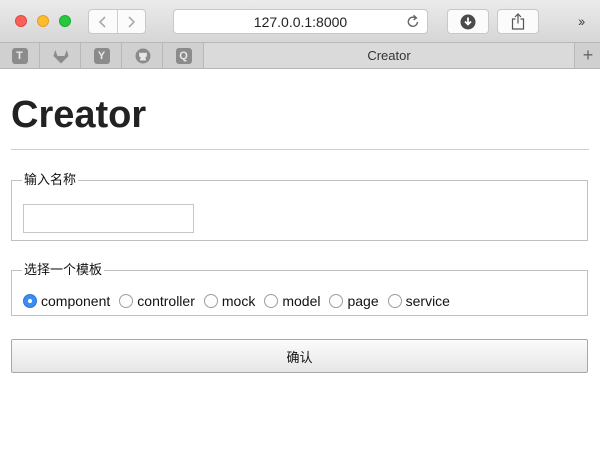  What do you see at coordinates (427, 301) in the screenshot?
I see `radio-label: service` at bounding box center [427, 301].